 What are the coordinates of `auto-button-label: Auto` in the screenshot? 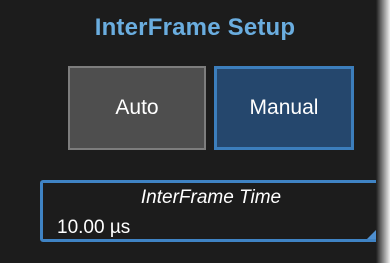 It's located at (137, 107).